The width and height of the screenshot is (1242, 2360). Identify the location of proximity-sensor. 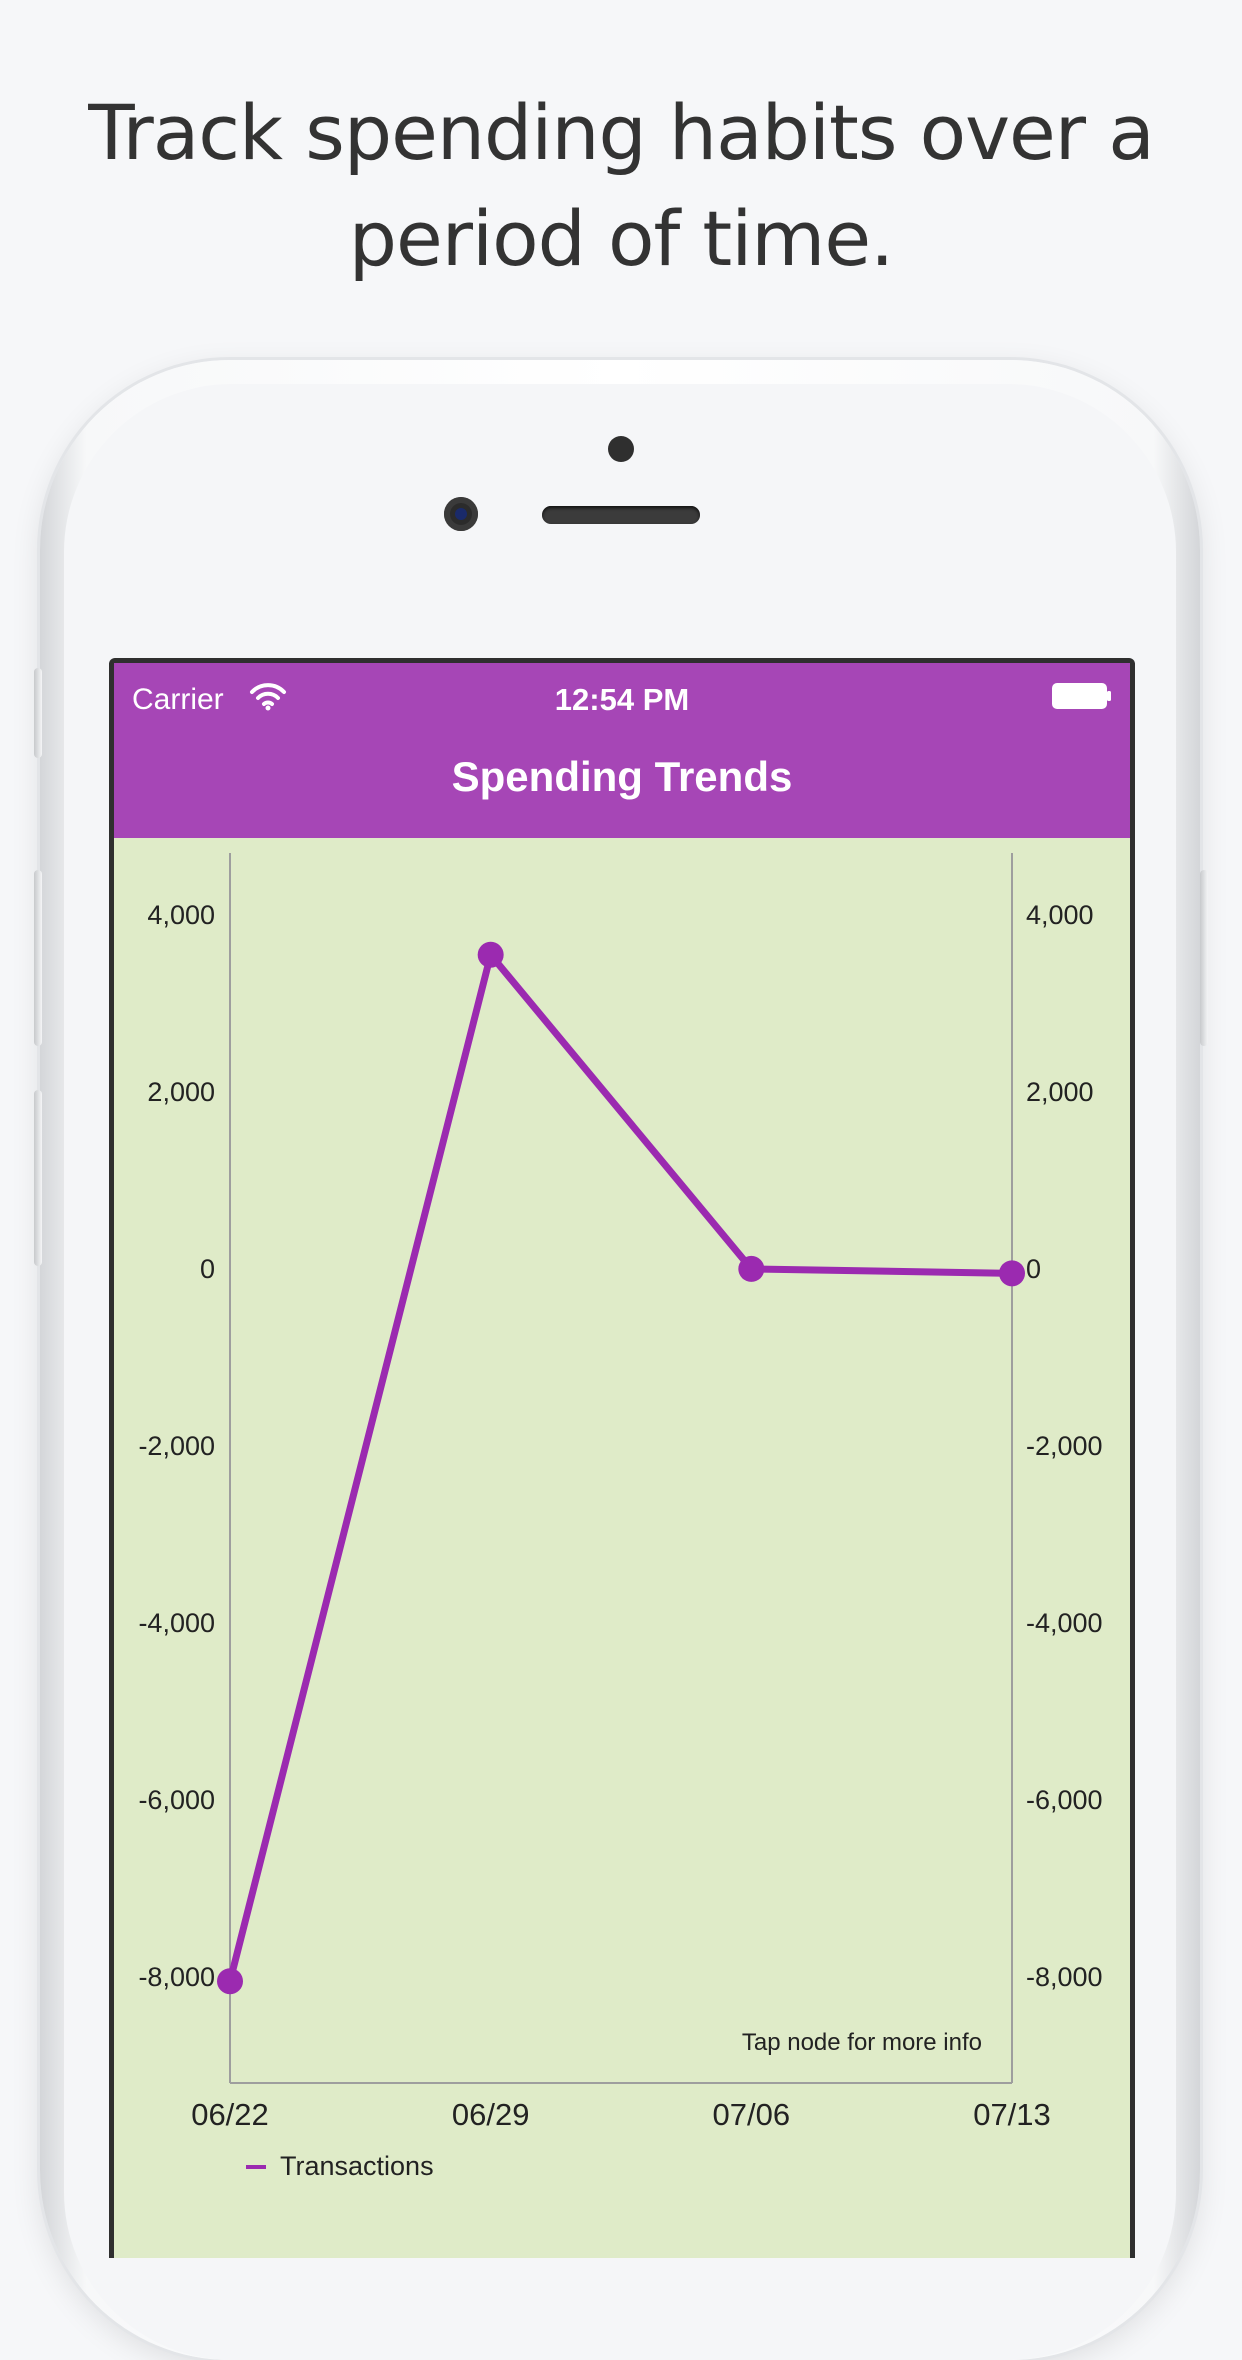
(621, 449).